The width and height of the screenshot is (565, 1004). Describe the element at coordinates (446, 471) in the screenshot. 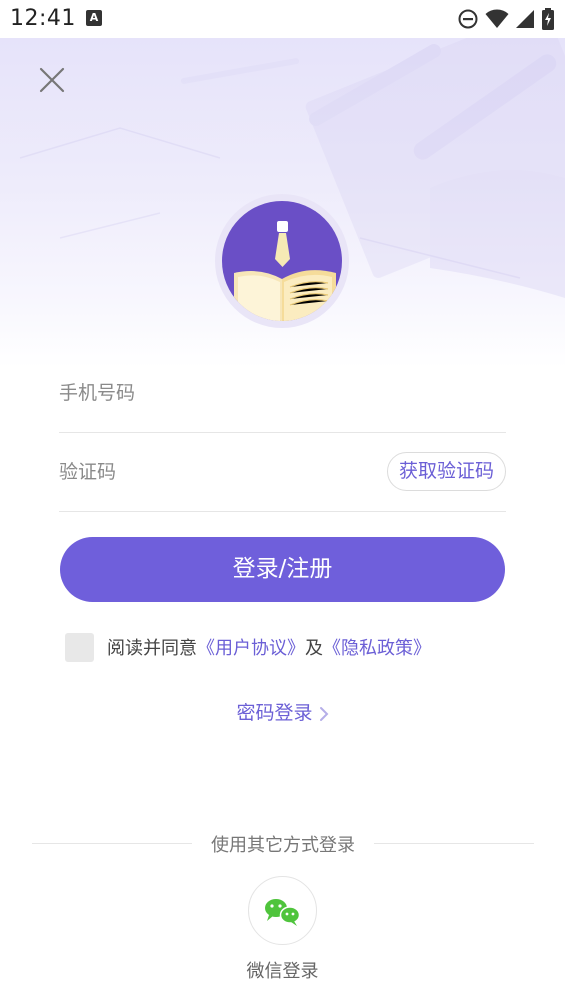

I see `get-code-button: 获取验证码` at that location.